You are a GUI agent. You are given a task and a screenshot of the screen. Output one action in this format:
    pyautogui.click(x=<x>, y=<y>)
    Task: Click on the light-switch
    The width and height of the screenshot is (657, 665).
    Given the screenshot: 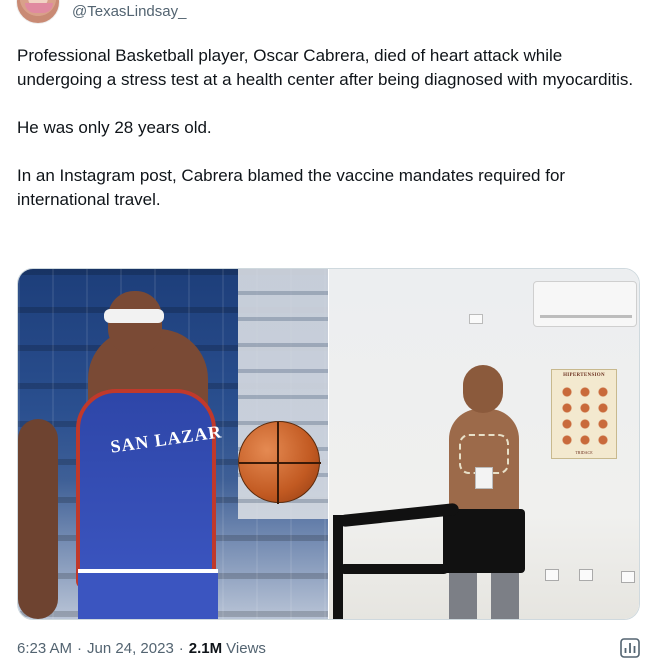 What is the action you would take?
    pyautogui.click(x=476, y=319)
    